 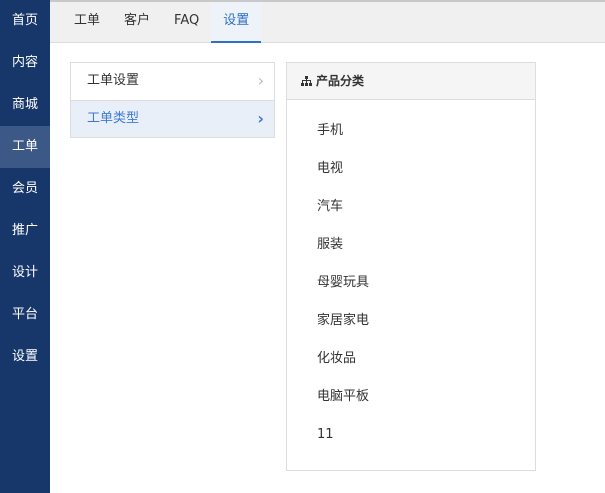 What do you see at coordinates (137, 22) in the screenshot?
I see `tab-customers: 客户` at bounding box center [137, 22].